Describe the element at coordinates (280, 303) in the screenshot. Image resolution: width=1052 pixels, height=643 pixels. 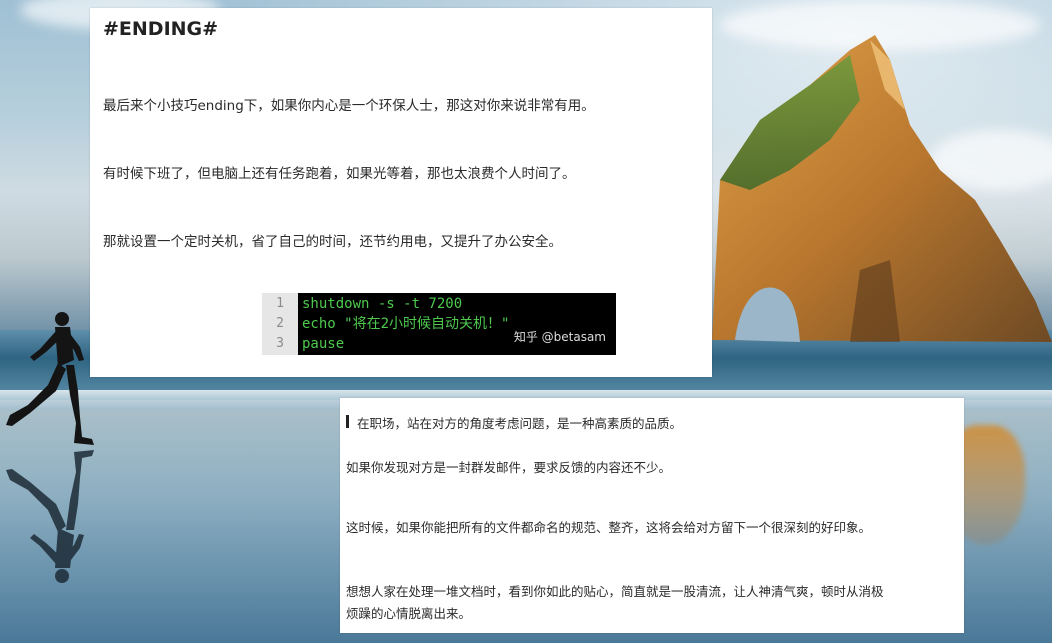
I see `line-number: 1` at that location.